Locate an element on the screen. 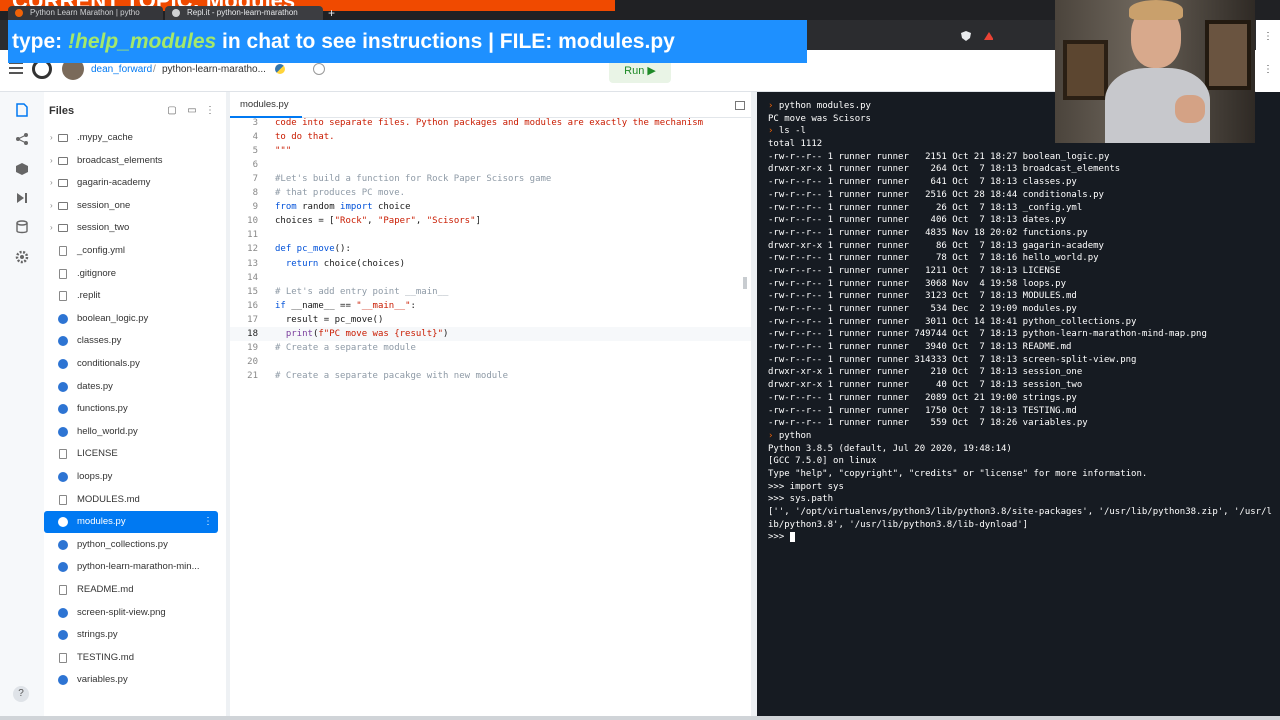 This screenshot has width=1280, height=720. add-folder-icon: ▭ is located at coordinates (192, 111).